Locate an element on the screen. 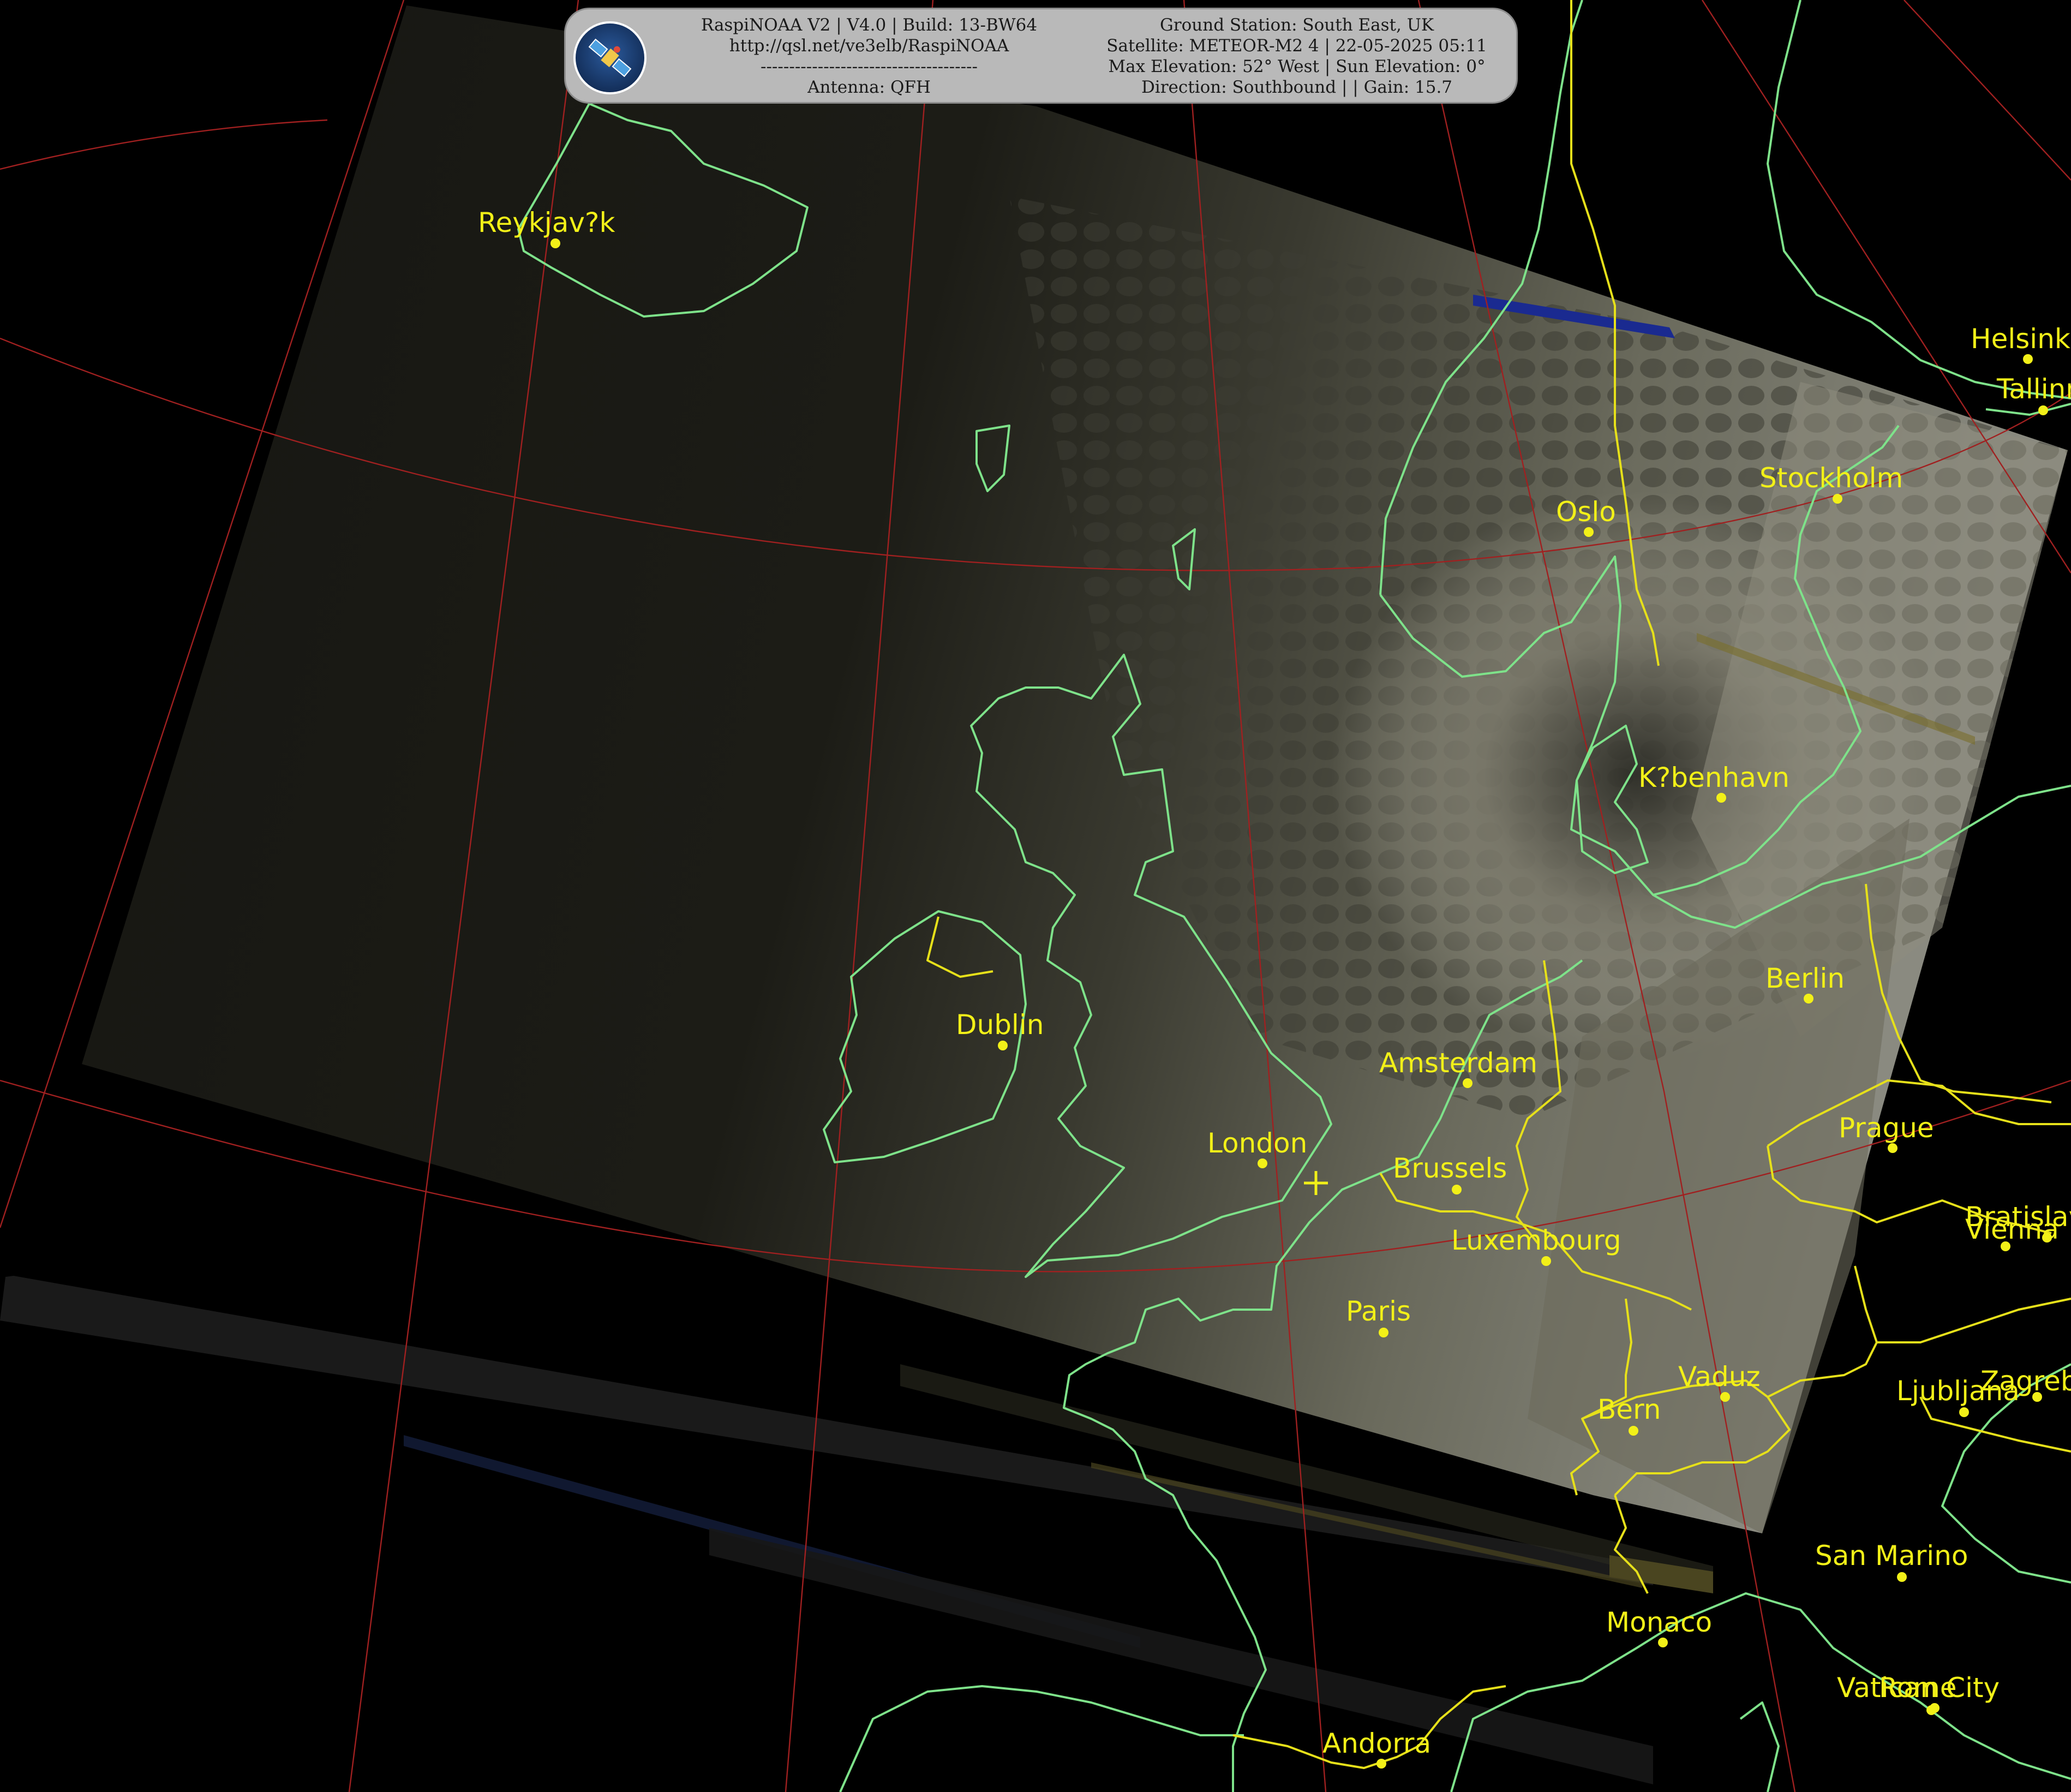 This screenshot has height=1792, width=2071. city-label: Berlin is located at coordinates (1805, 979).